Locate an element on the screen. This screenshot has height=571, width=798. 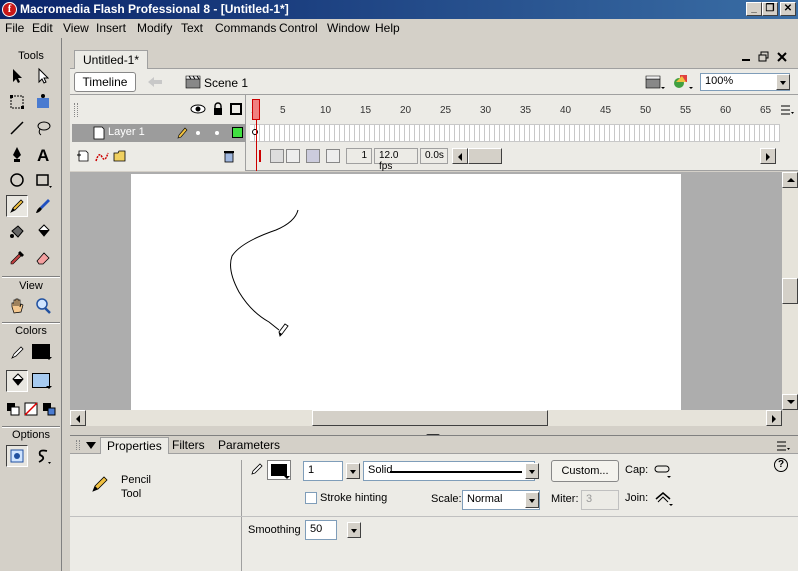
flash-app-icon: f is located at coordinates (9, 9).